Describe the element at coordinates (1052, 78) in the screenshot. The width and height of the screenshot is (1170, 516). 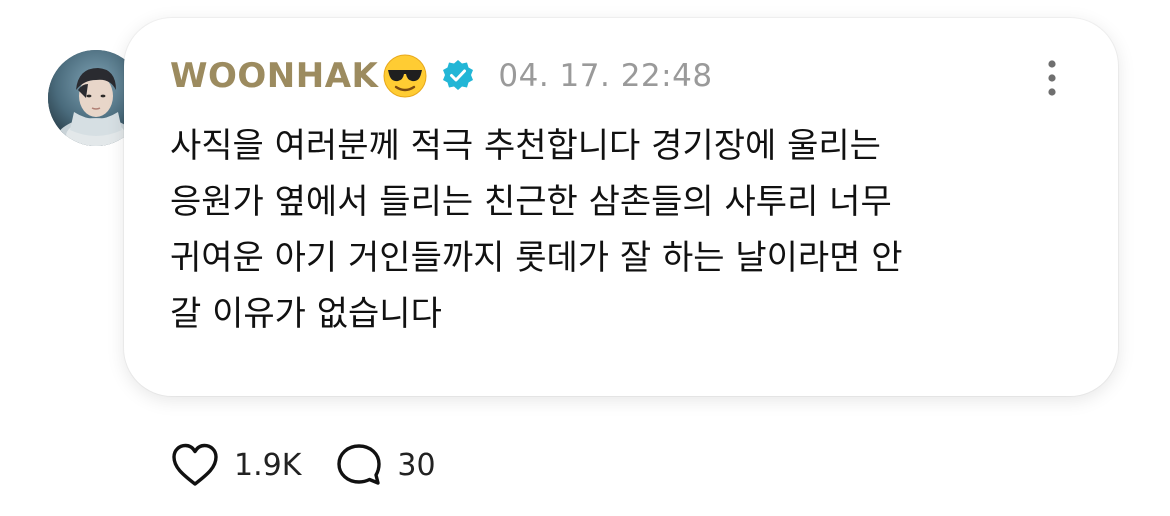
I see `more-vertical-icon` at that location.